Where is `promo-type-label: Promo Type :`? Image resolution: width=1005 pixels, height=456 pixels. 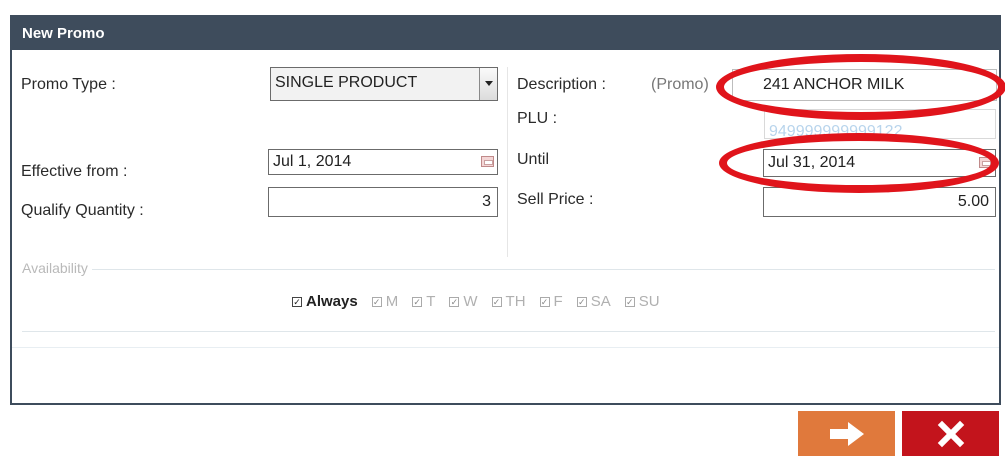
promo-type-label: Promo Type : is located at coordinates (68, 84).